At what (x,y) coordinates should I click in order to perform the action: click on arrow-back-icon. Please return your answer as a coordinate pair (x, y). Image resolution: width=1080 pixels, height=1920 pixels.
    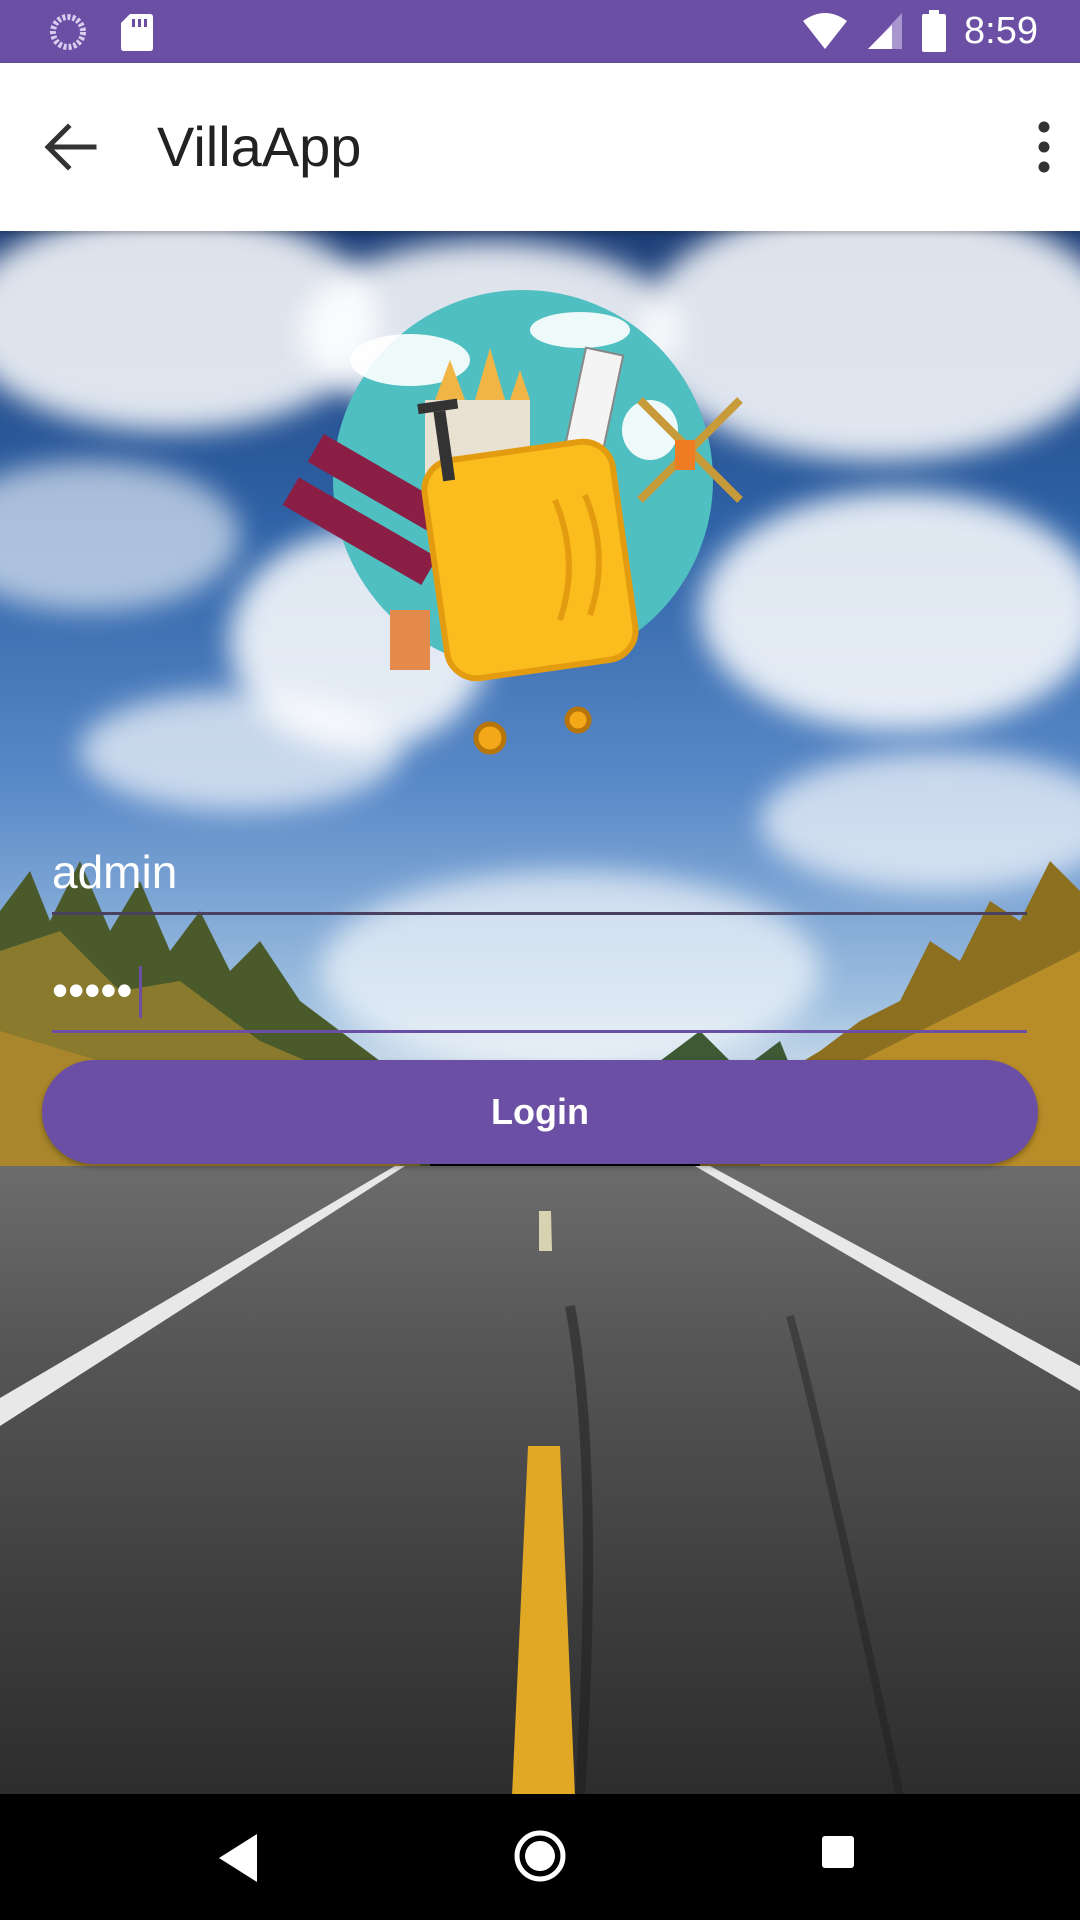
    Looking at the image, I should click on (70, 147).